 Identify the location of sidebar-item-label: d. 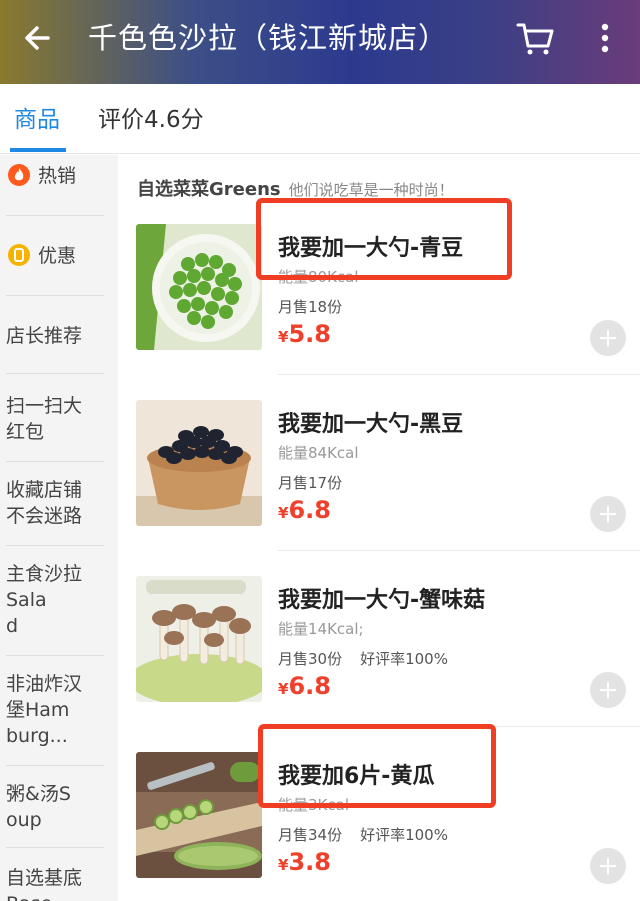
(12, 626).